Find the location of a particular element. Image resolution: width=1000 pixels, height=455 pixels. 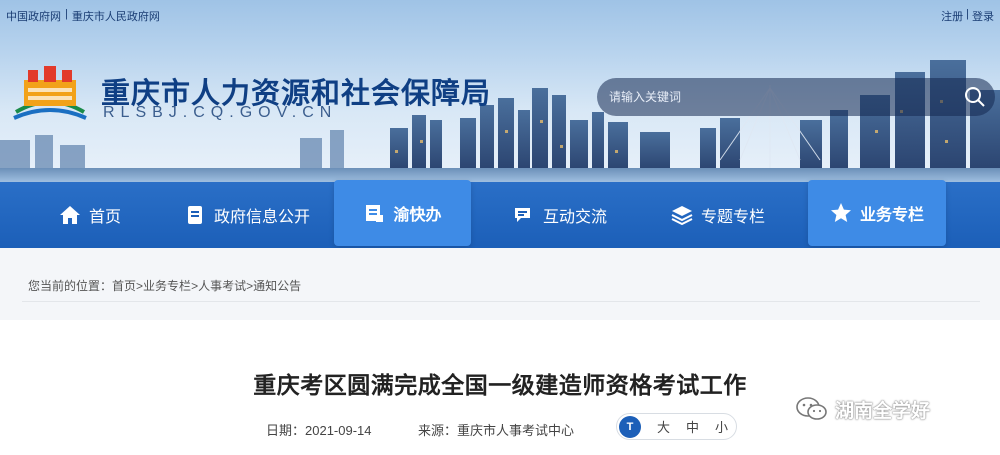

nav-label-interaction: 互动交流 is located at coordinates (574, 217).